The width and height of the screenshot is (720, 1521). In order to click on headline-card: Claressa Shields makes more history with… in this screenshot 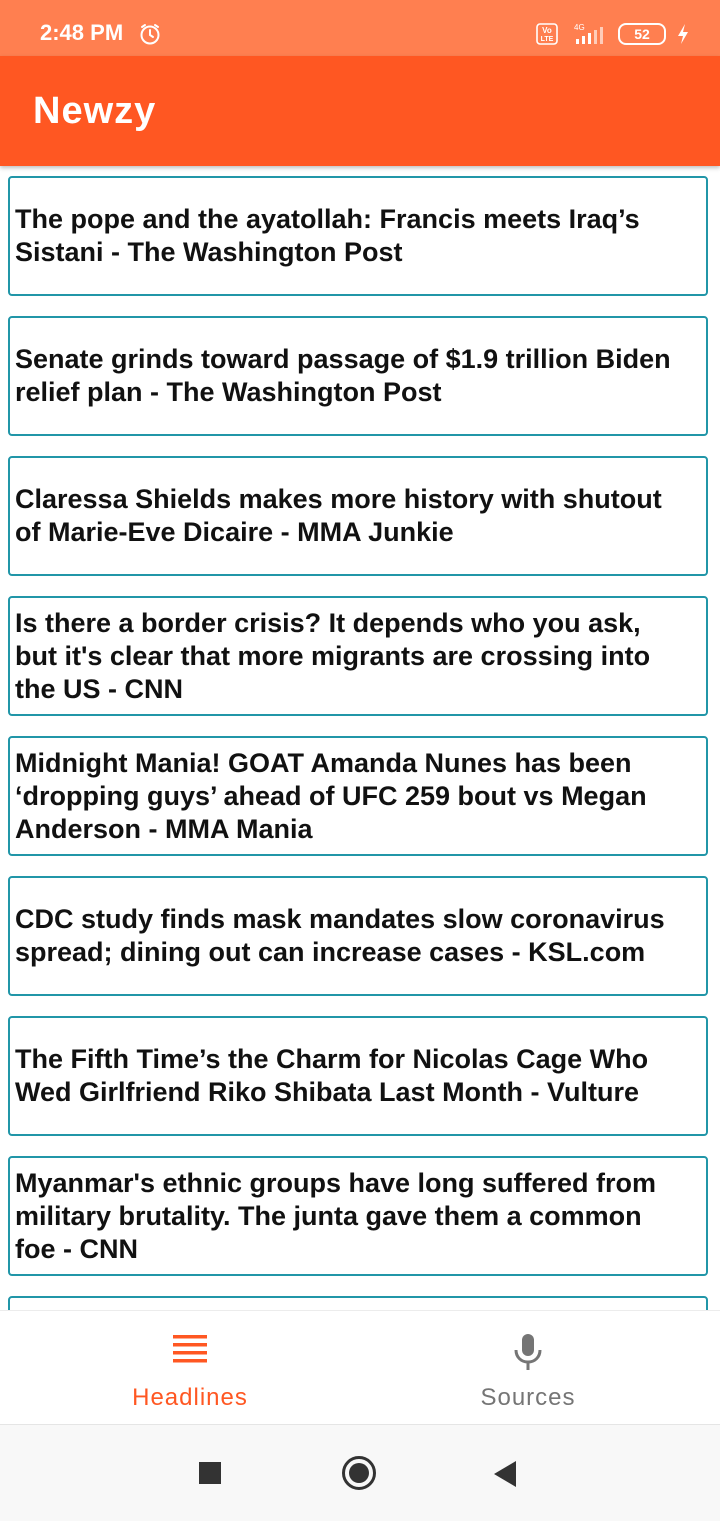, I will do `click(358, 516)`.